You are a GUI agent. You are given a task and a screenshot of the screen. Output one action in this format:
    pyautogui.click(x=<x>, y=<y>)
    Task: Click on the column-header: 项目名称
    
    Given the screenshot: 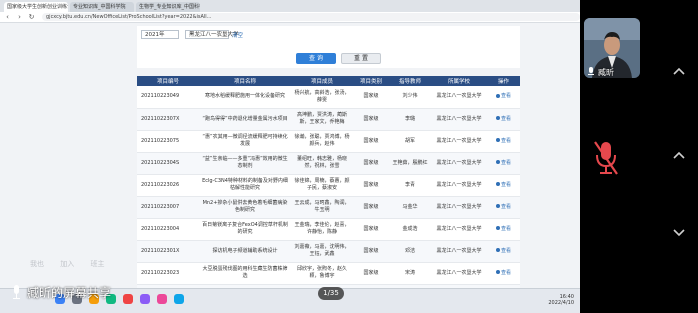 What is the action you would take?
    pyautogui.click(x=245, y=81)
    